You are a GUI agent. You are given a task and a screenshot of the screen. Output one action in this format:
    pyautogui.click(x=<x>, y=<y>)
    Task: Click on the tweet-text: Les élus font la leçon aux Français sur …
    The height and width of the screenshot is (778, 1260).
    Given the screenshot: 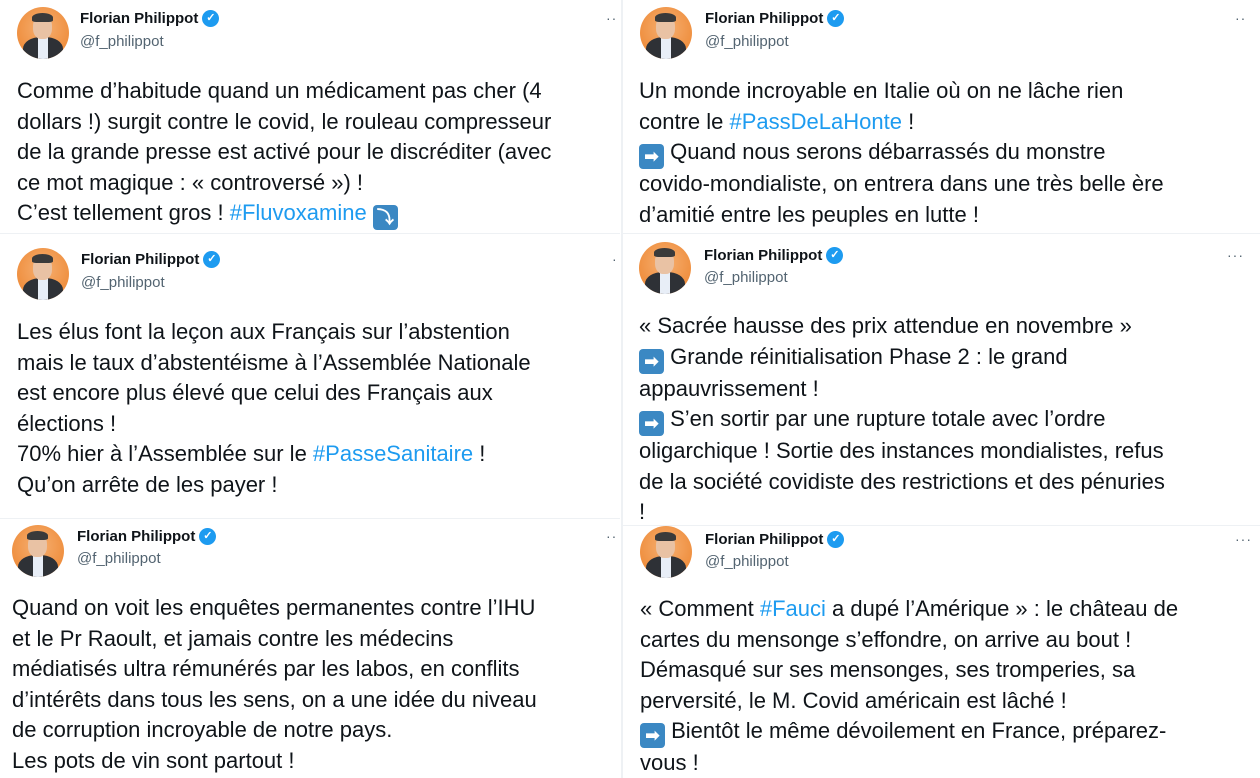 What is the action you would take?
    pyautogui.click(x=274, y=408)
    